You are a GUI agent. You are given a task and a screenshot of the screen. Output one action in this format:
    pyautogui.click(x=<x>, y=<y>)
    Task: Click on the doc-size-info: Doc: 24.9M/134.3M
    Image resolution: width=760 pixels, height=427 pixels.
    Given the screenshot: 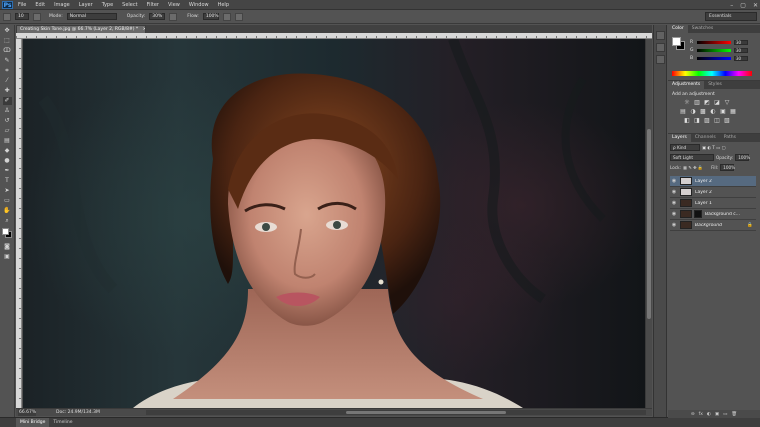 What is the action you would take?
    pyautogui.click(x=78, y=412)
    